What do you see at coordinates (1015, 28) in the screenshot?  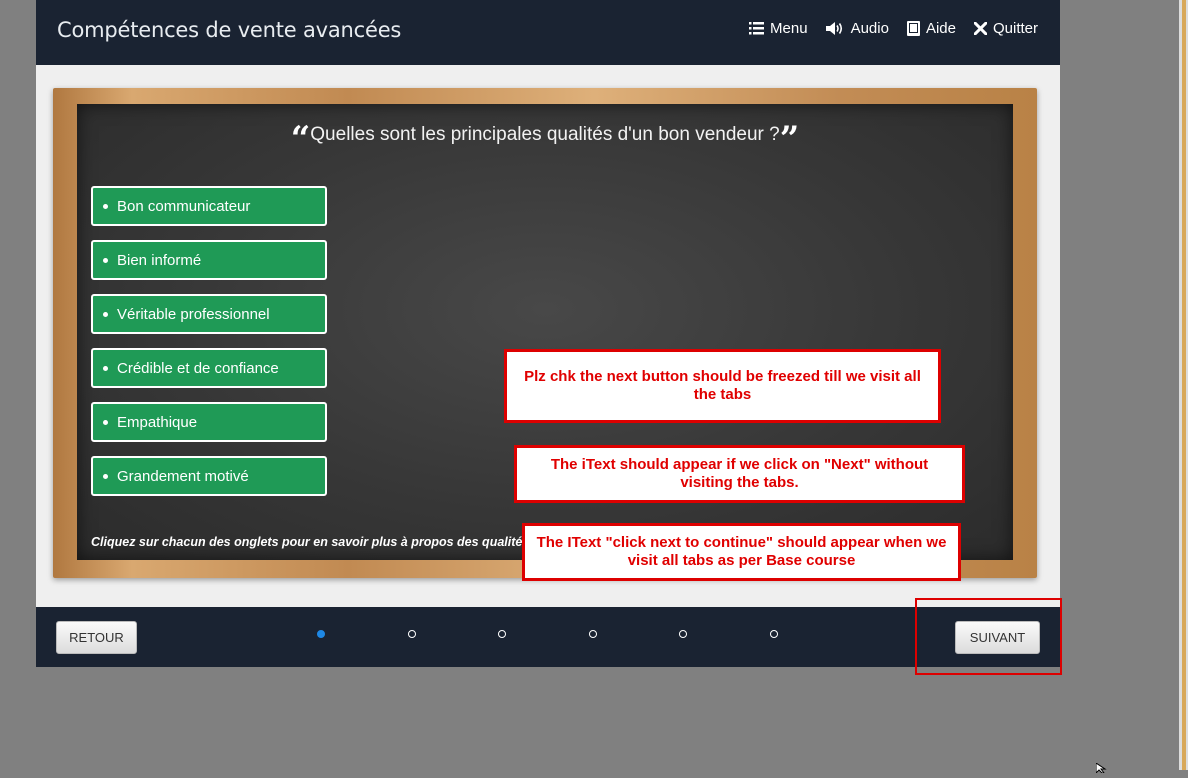 I see `quit-label: Quitter` at bounding box center [1015, 28].